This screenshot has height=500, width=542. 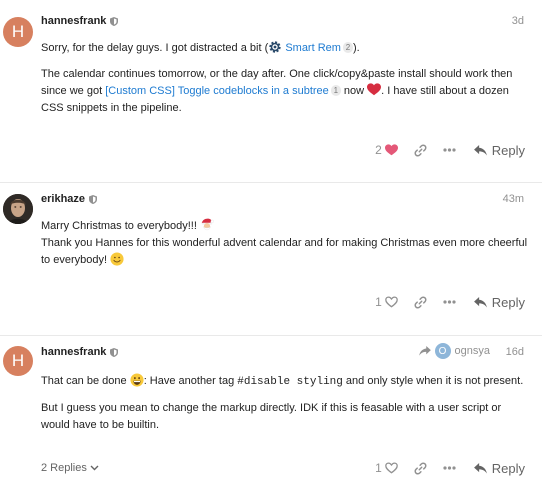 I want to click on smiley-emoji-icon, so click(x=117, y=259).